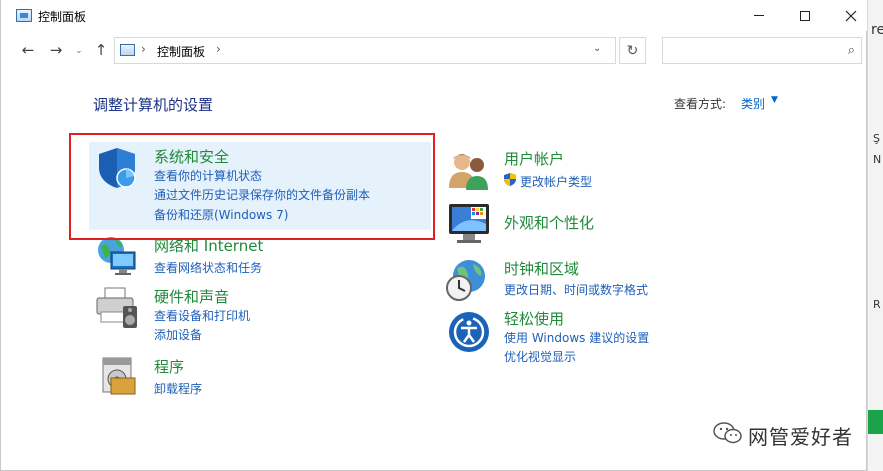 Image resolution: width=883 pixels, height=471 pixels. What do you see at coordinates (202, 315) in the screenshot?
I see `link-view-devices-printers: 查看设备和打印机` at bounding box center [202, 315].